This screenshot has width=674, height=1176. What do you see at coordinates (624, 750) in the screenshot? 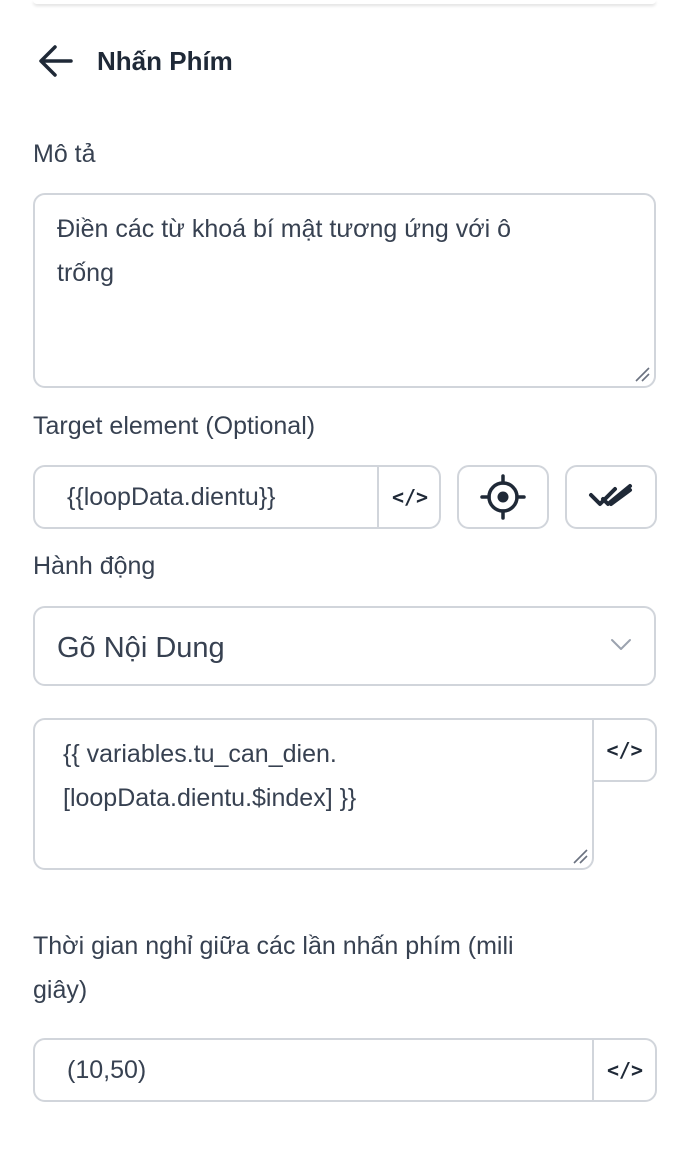
I see `text-input-code-toggle: </>` at bounding box center [624, 750].